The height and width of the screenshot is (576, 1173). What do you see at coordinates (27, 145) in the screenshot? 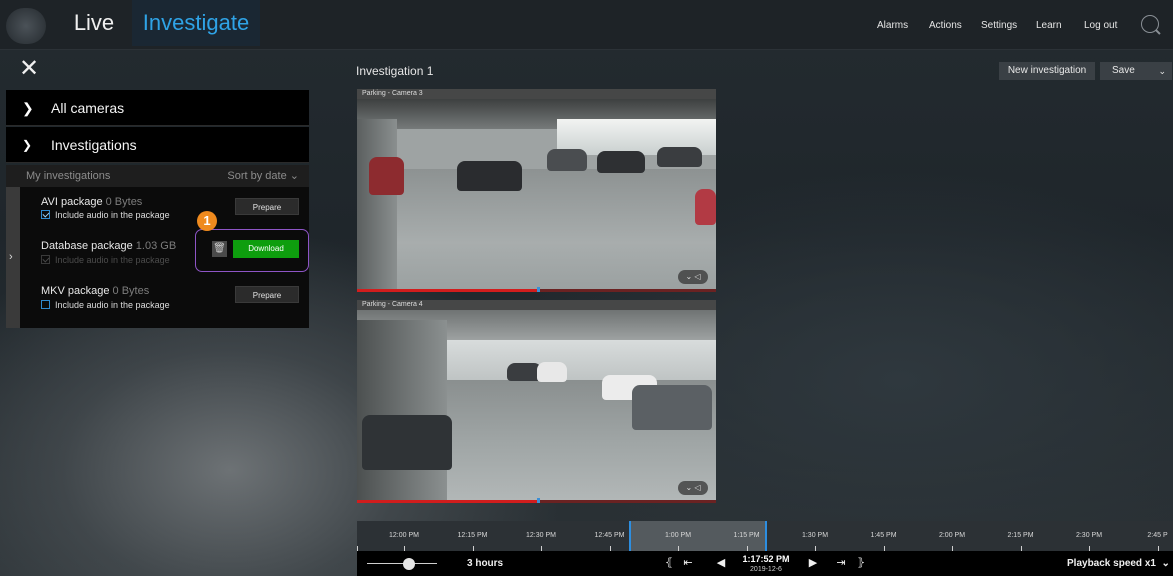
I see `chevron-down-icon: ❯` at bounding box center [27, 145].